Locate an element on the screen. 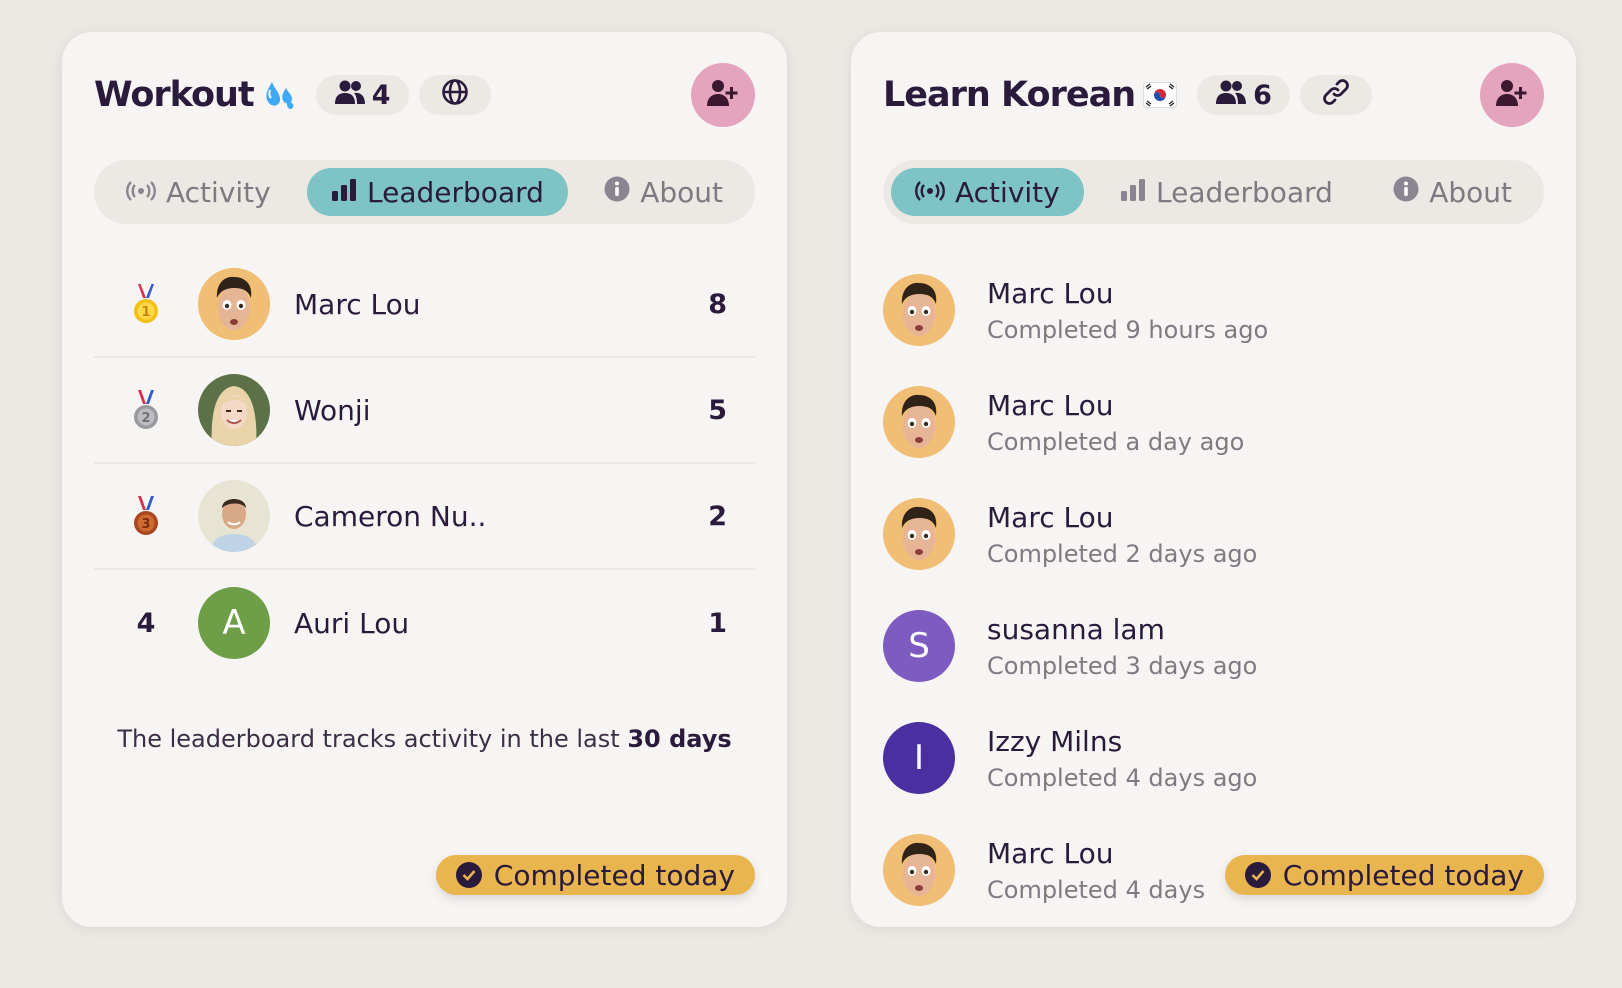 The height and width of the screenshot is (988, 1622). avatar-cameron is located at coordinates (234, 516).